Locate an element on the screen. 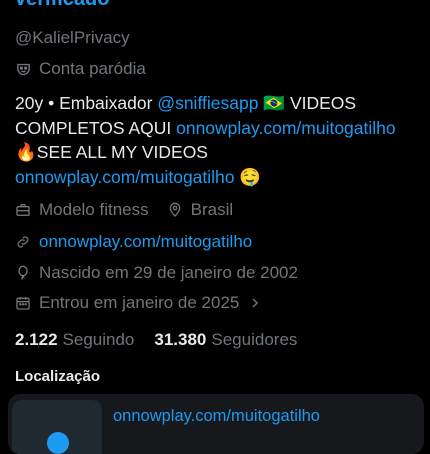 The image size is (430, 454). followers-stat: 31.380 Seguidores is located at coordinates (225, 340).